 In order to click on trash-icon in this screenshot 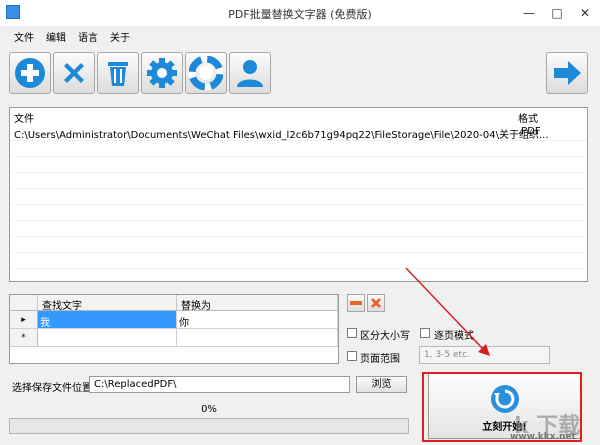, I will do `click(118, 74)`.